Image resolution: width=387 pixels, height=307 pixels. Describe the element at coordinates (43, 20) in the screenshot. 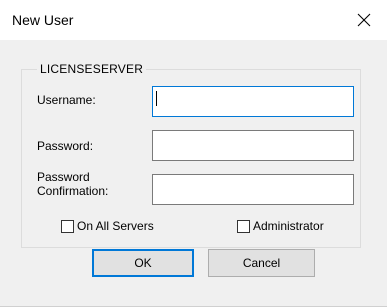

I see `dialog-title: New User` at that location.